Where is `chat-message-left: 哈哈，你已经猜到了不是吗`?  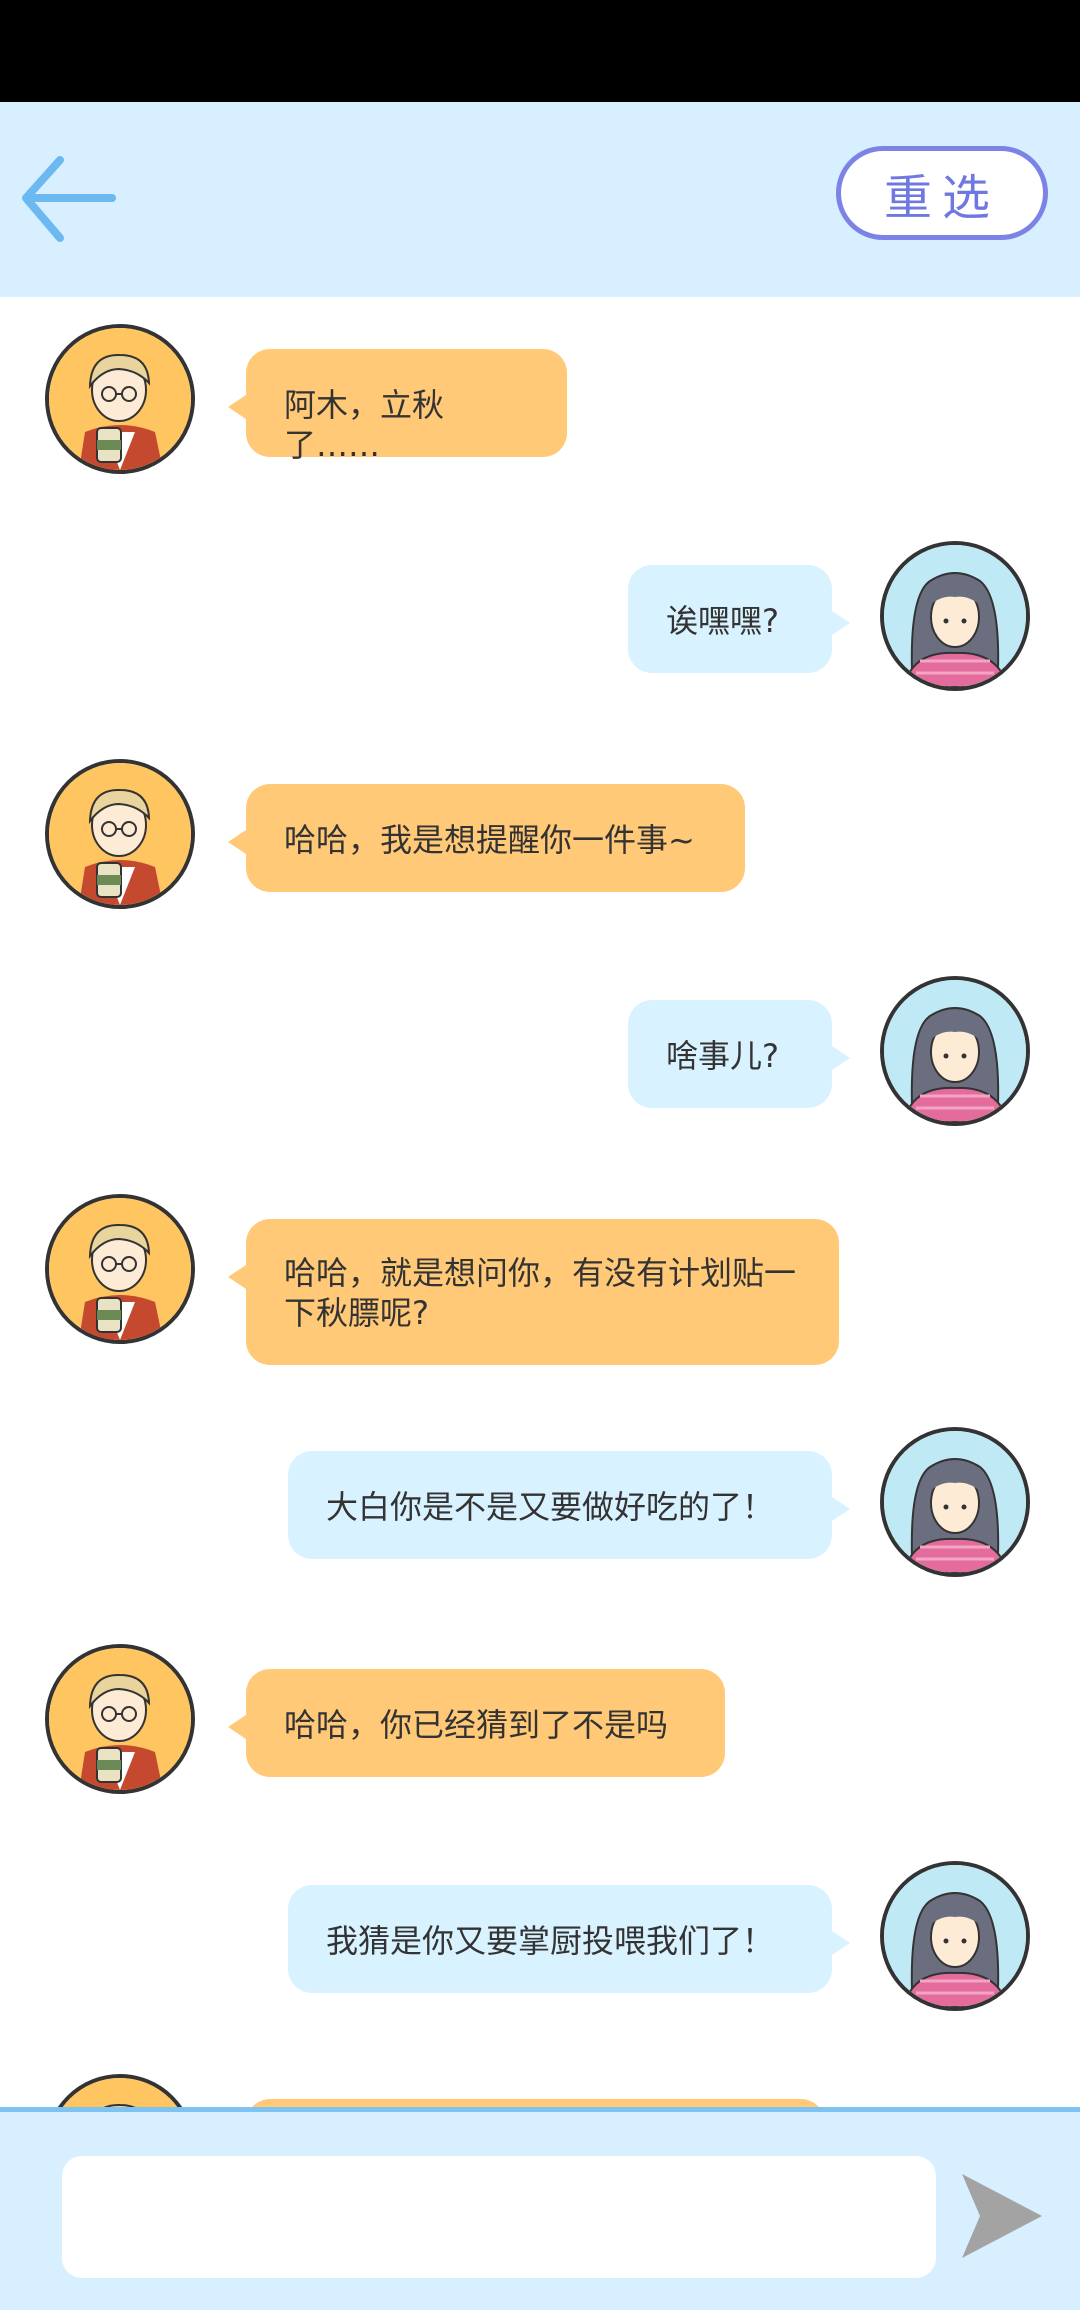 chat-message-left: 哈哈，你已经猜到了不是吗 is located at coordinates (540, 1717).